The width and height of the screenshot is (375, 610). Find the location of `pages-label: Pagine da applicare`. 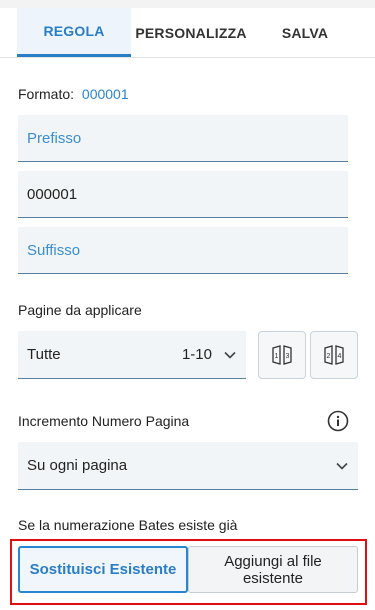

pages-label: Pagine da applicare is located at coordinates (80, 310).